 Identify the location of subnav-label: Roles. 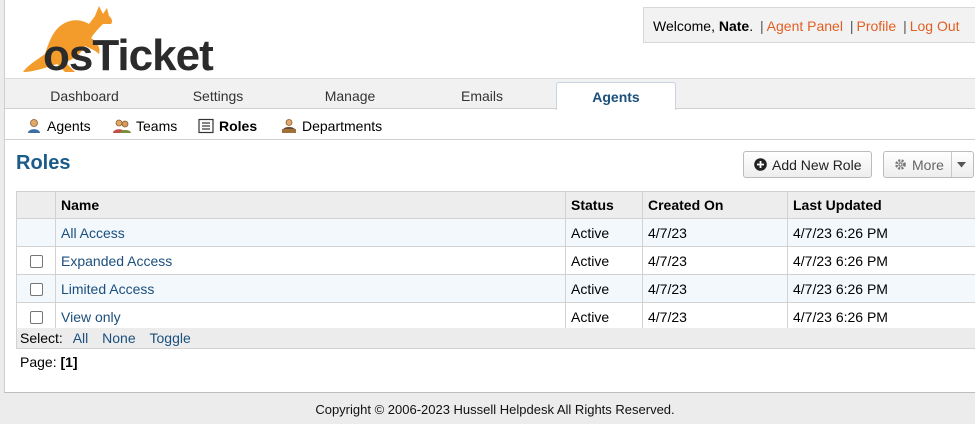
(238, 126).